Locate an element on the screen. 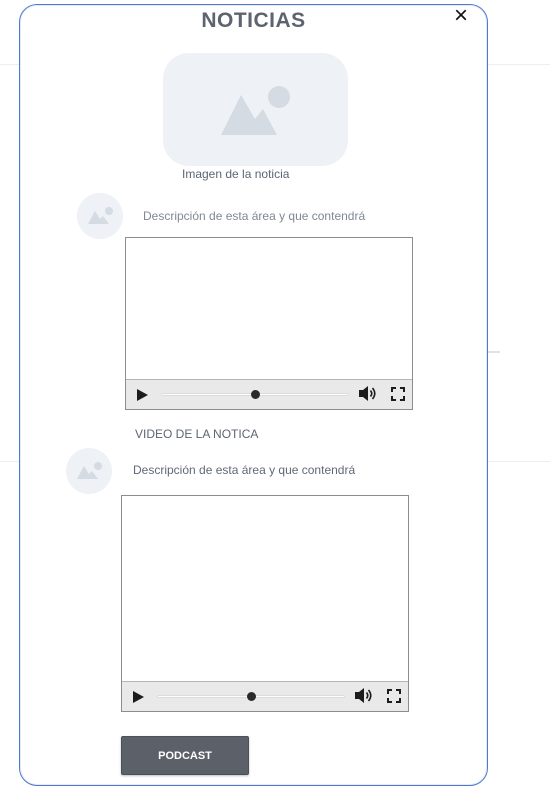  close-icon: × is located at coordinates (461, 16).